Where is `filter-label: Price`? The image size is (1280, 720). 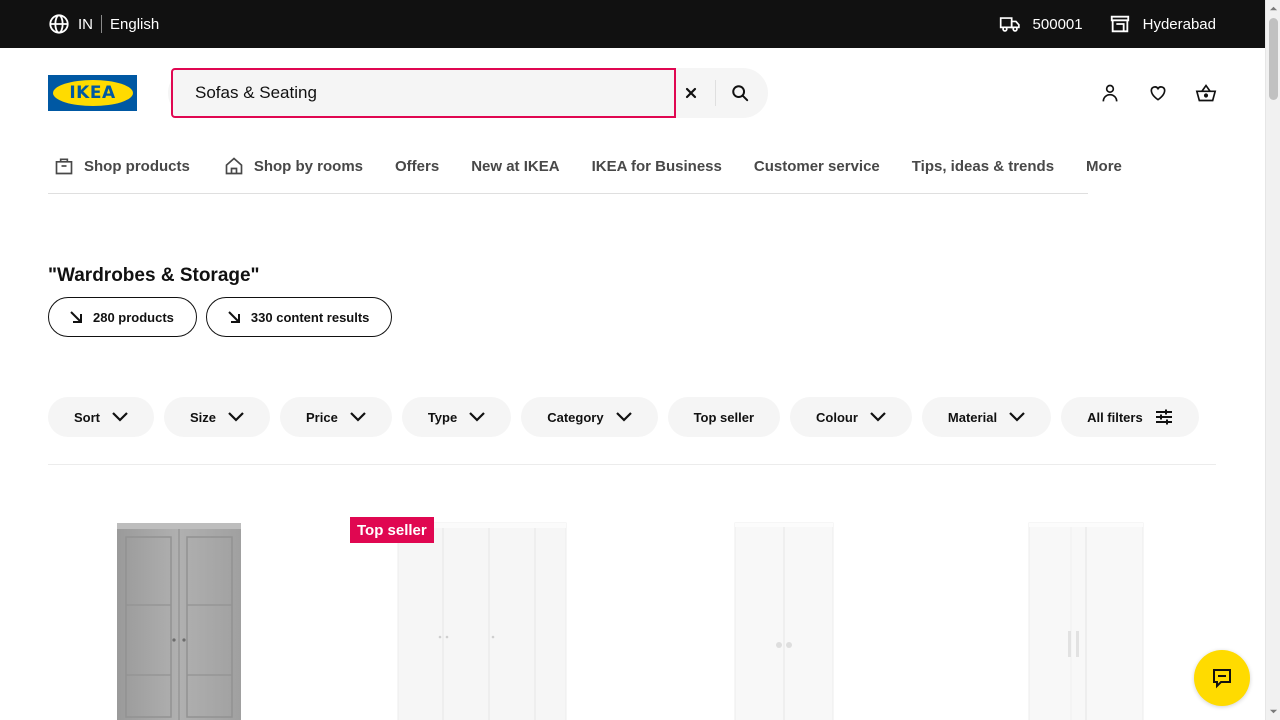
filter-label: Price is located at coordinates (322, 417).